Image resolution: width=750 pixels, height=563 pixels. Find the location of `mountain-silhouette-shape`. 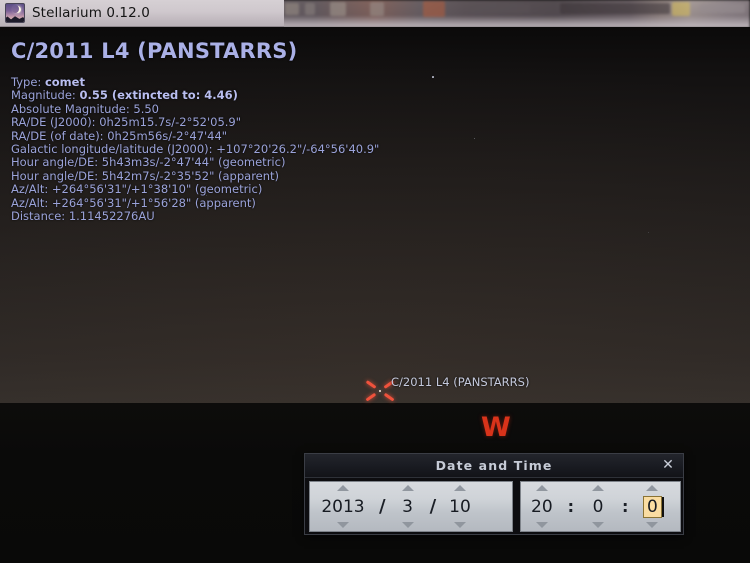

mountain-silhouette-shape is located at coordinates (15, 19).